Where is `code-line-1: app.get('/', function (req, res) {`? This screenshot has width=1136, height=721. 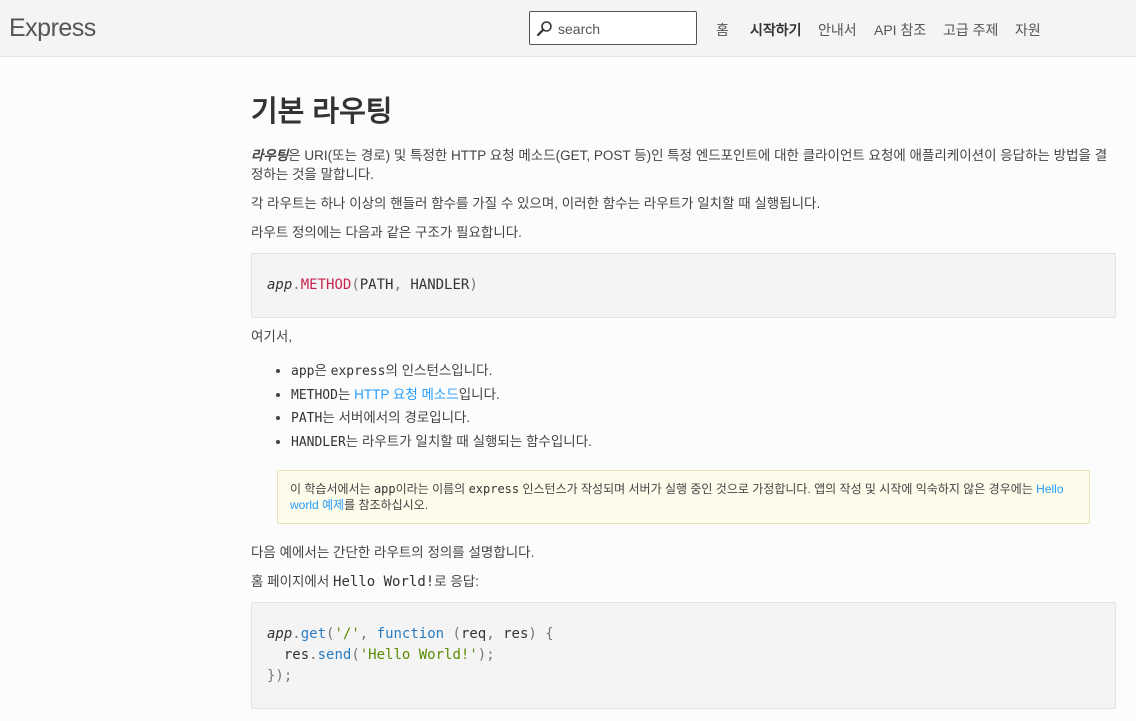 code-line-1: app.get('/', function (req, res) { is located at coordinates (410, 634).